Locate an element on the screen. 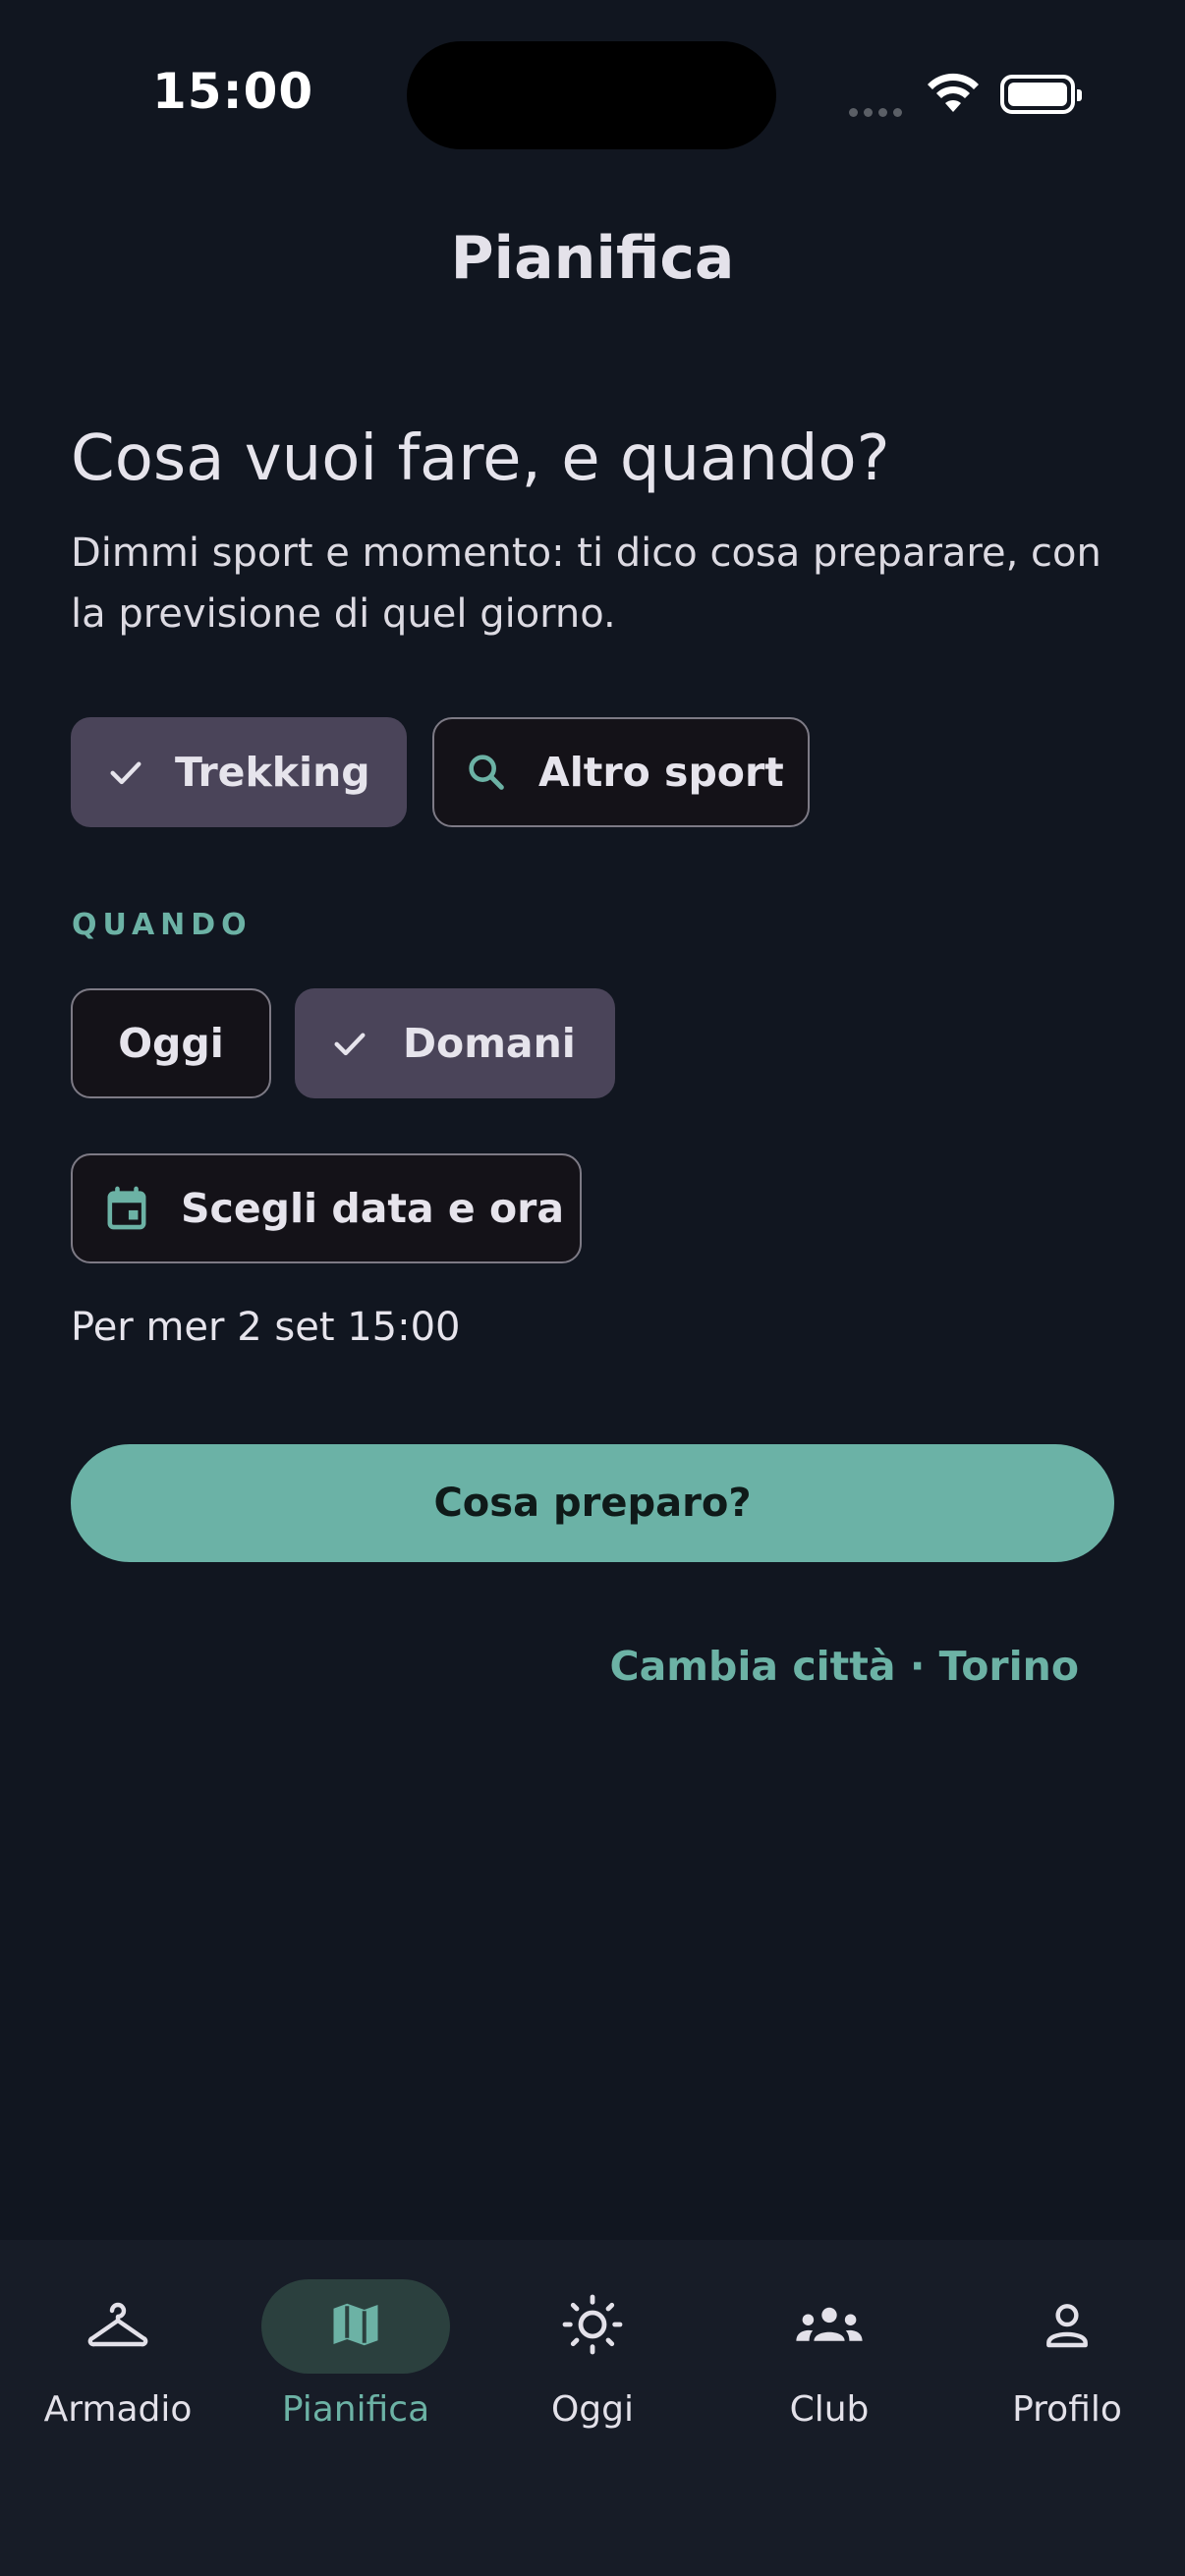 The image size is (1185, 2576). chip-label: Oggi is located at coordinates (171, 1043).